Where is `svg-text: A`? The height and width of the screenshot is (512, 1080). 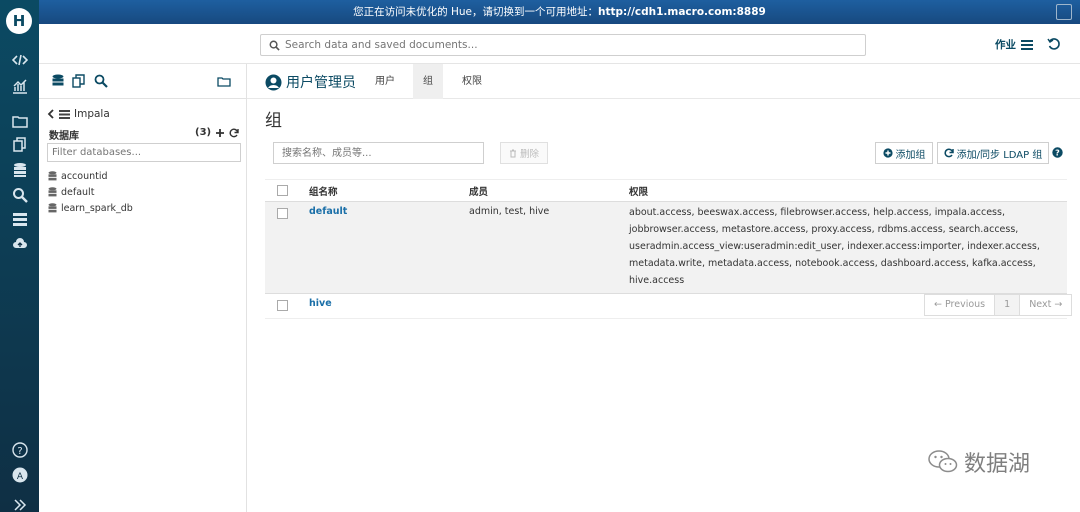 svg-text: A is located at coordinates (19, 477).